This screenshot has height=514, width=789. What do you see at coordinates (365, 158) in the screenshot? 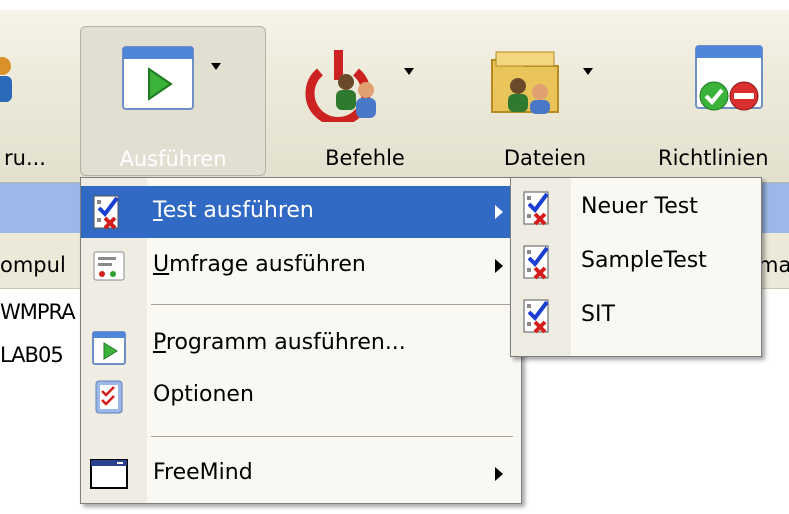
I see `commands-button-label: Befehle` at bounding box center [365, 158].